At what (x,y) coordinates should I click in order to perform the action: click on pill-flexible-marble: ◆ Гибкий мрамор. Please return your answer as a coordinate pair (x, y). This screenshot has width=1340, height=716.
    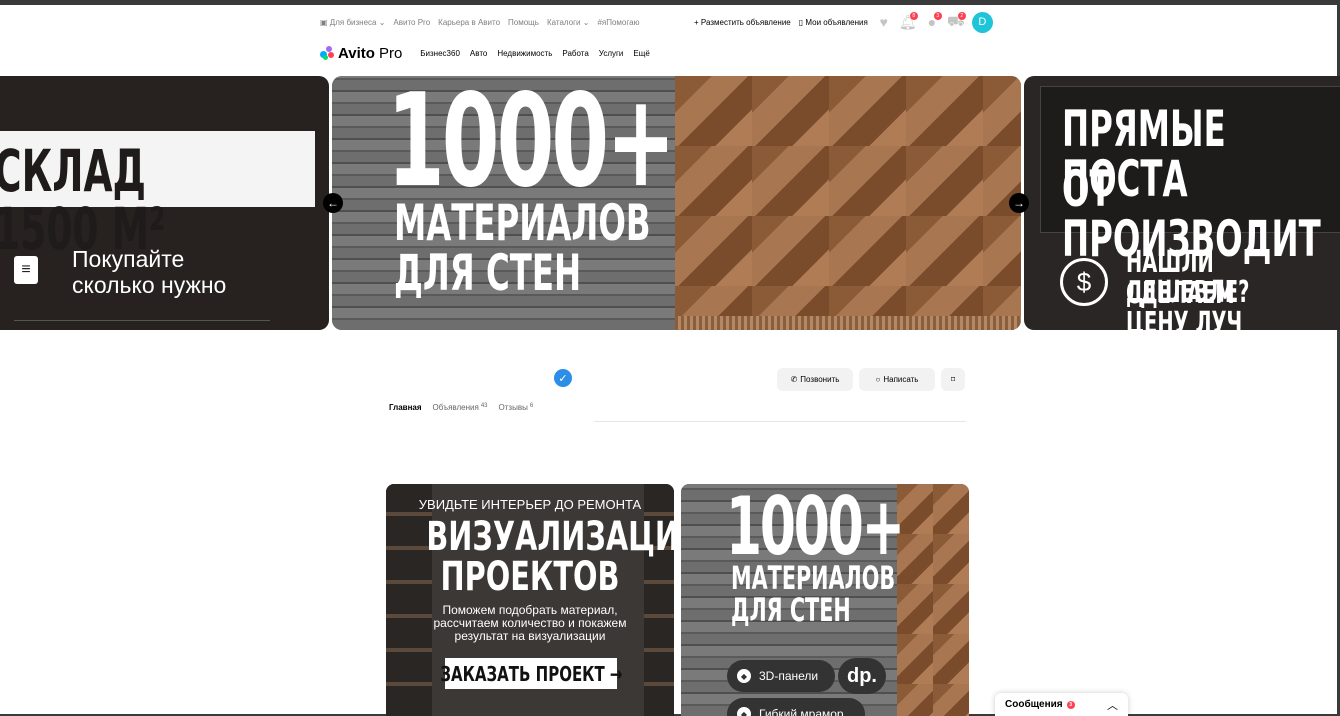
    Looking at the image, I should click on (796, 707).